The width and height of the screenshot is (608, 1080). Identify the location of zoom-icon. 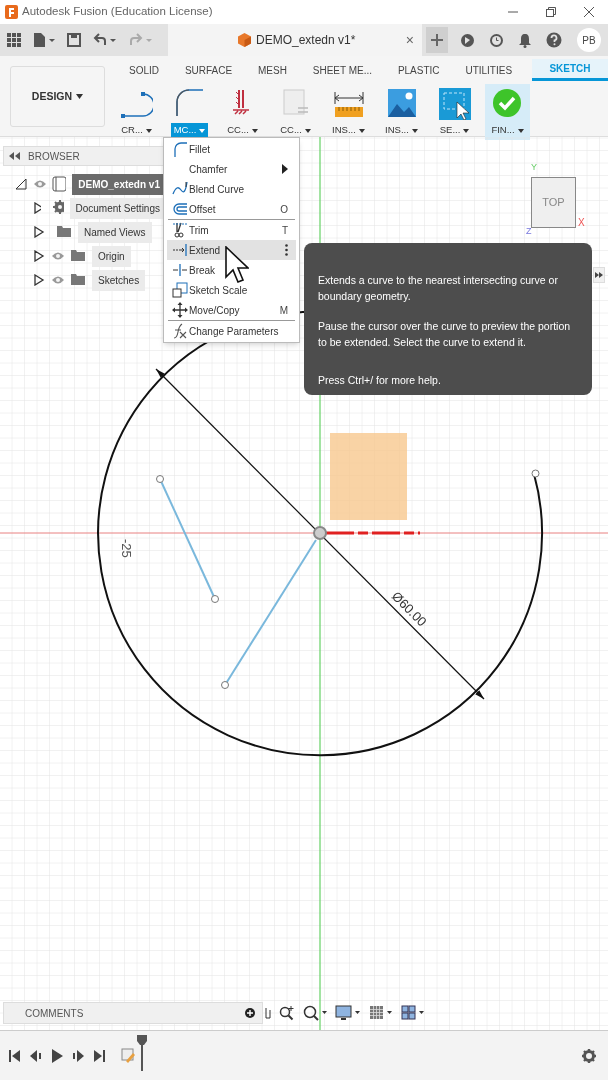
(287, 1013).